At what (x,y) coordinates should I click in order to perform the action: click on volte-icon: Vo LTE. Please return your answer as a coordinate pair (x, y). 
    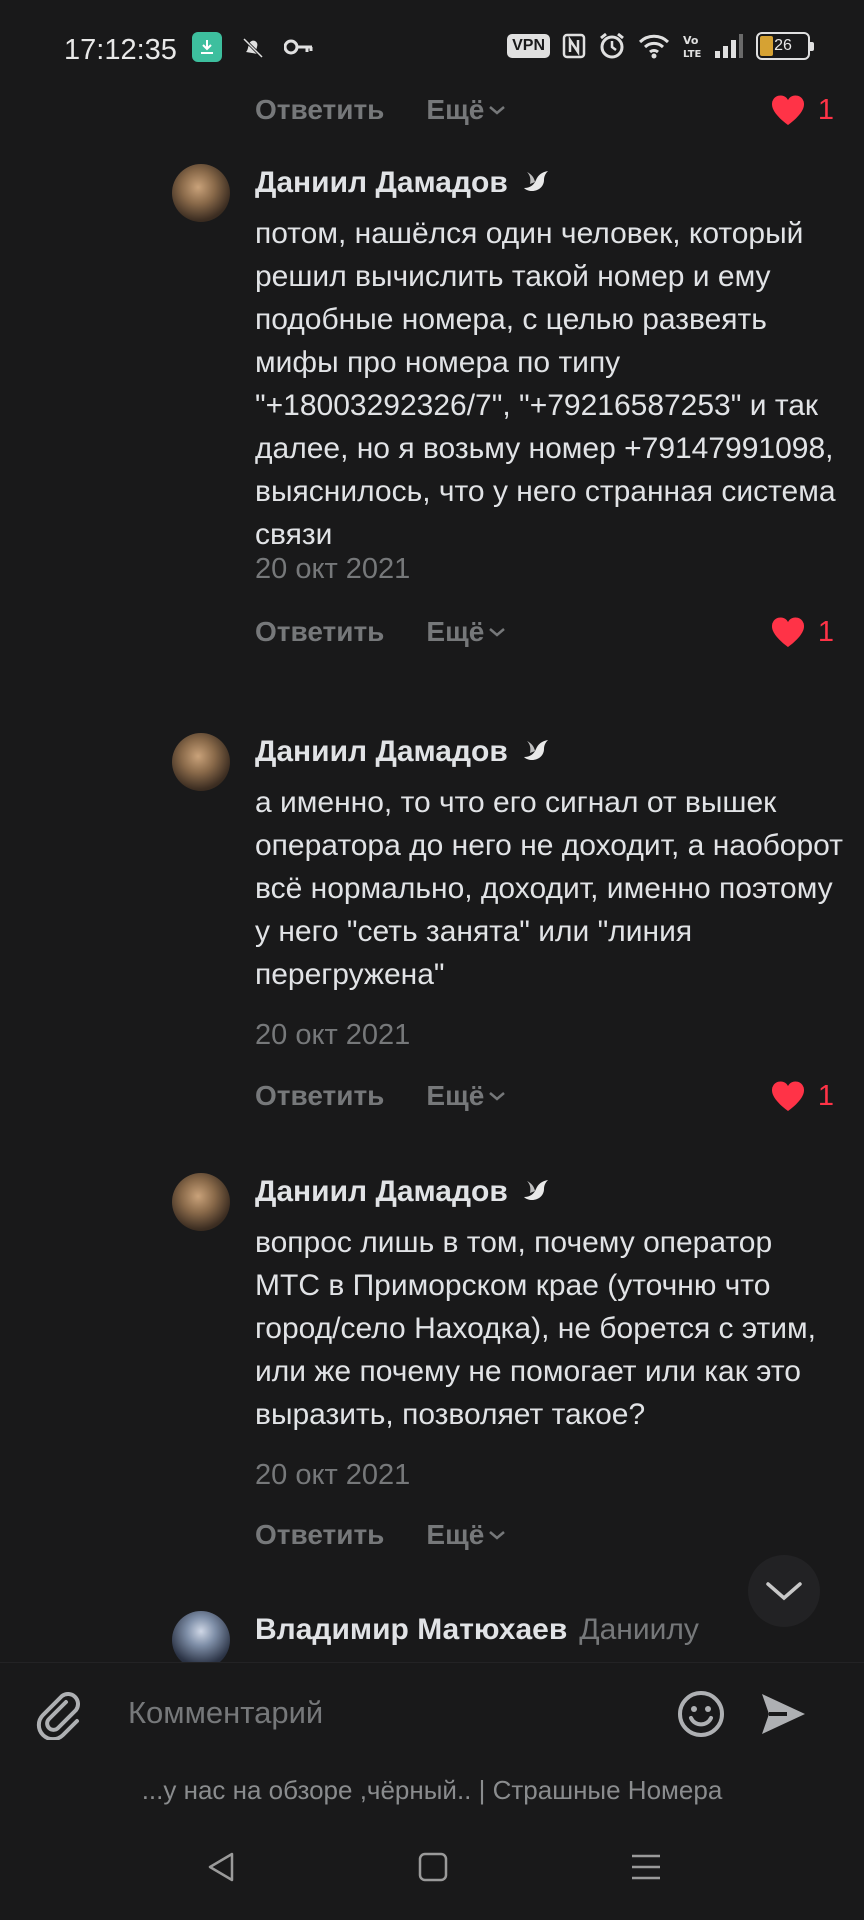
    Looking at the image, I should click on (692, 46).